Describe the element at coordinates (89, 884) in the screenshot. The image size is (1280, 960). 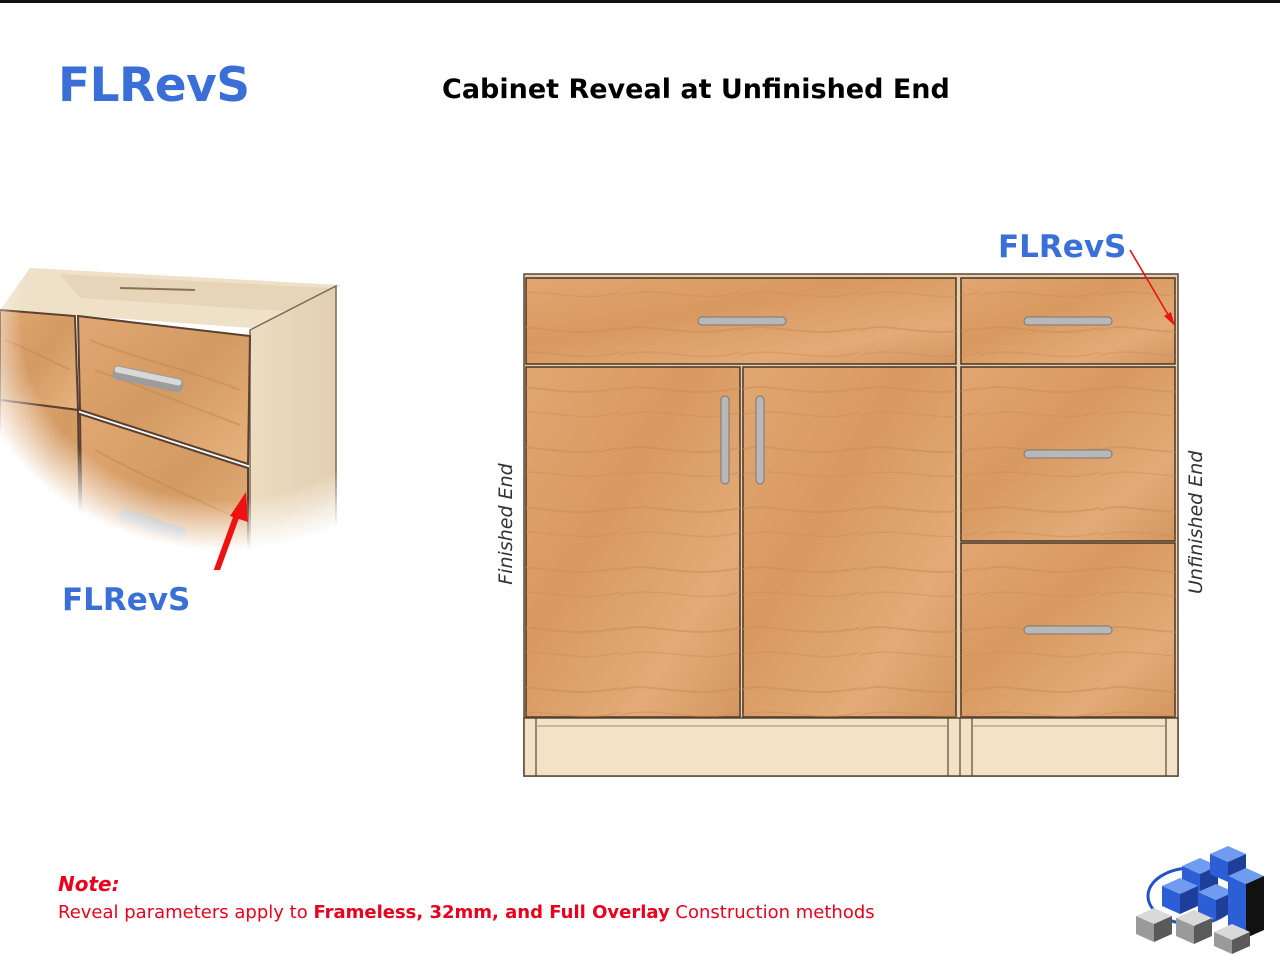
I see `note-heading: Note:` at that location.